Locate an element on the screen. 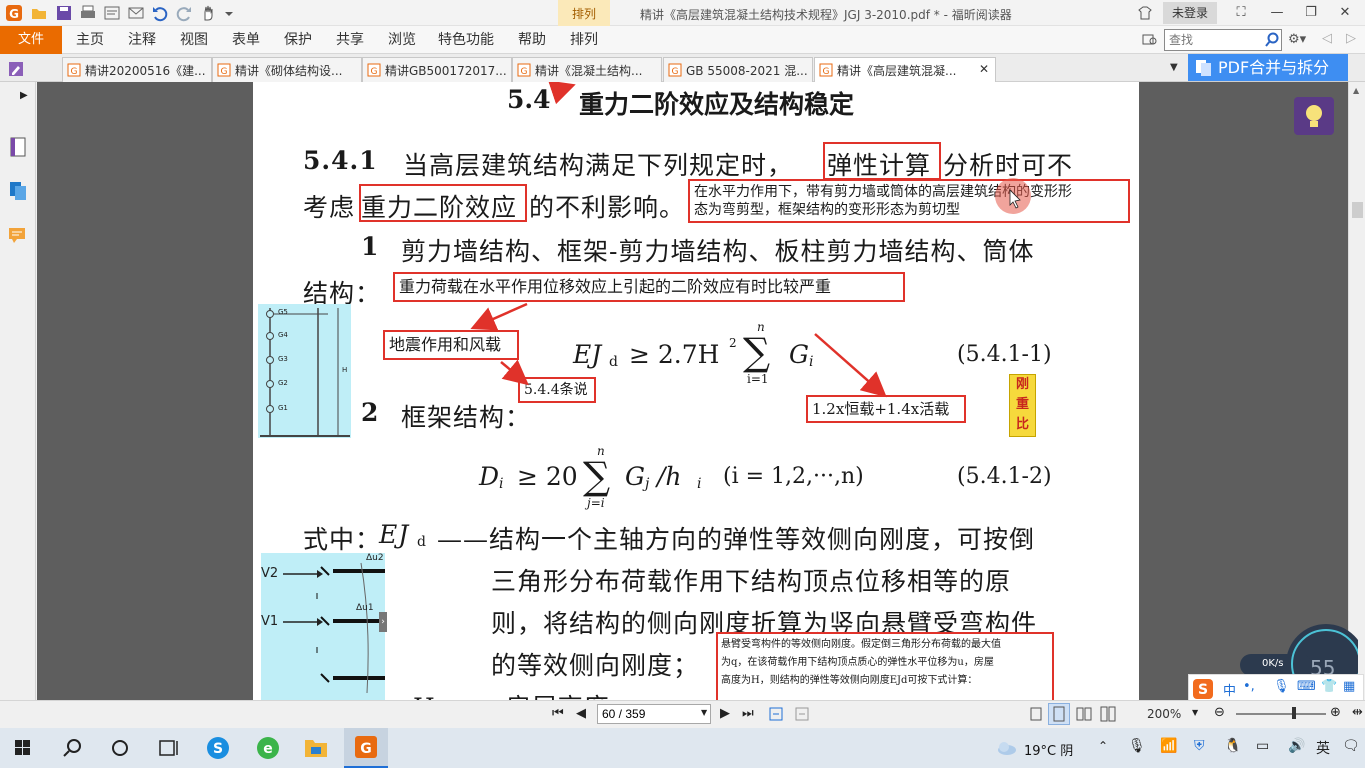 The height and width of the screenshot is (768, 1365). keyboard-icon: ⌨ is located at coordinates (1306, 686).